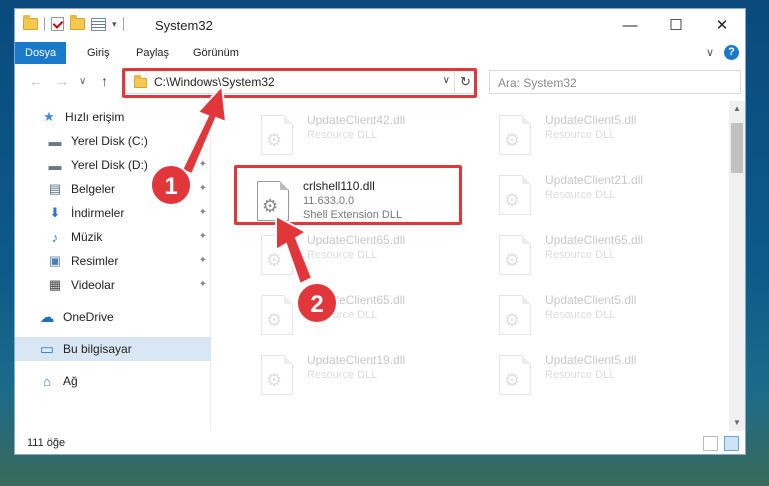 The height and width of the screenshot is (486, 769). I want to click on sidebar-item-this-pc: ▭ Bu bilgisayar, so click(113, 349).